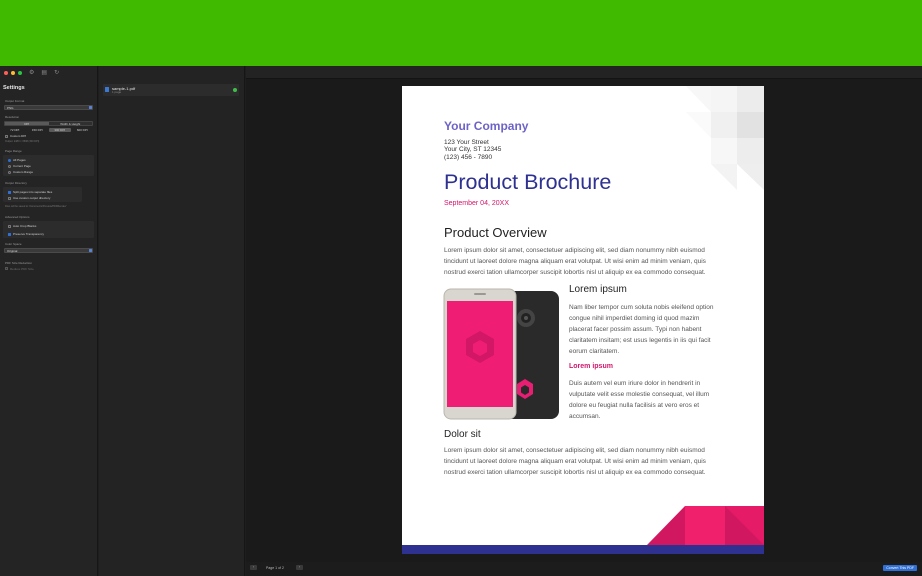  I want to click on color-space-value: Original, so click(12, 250).